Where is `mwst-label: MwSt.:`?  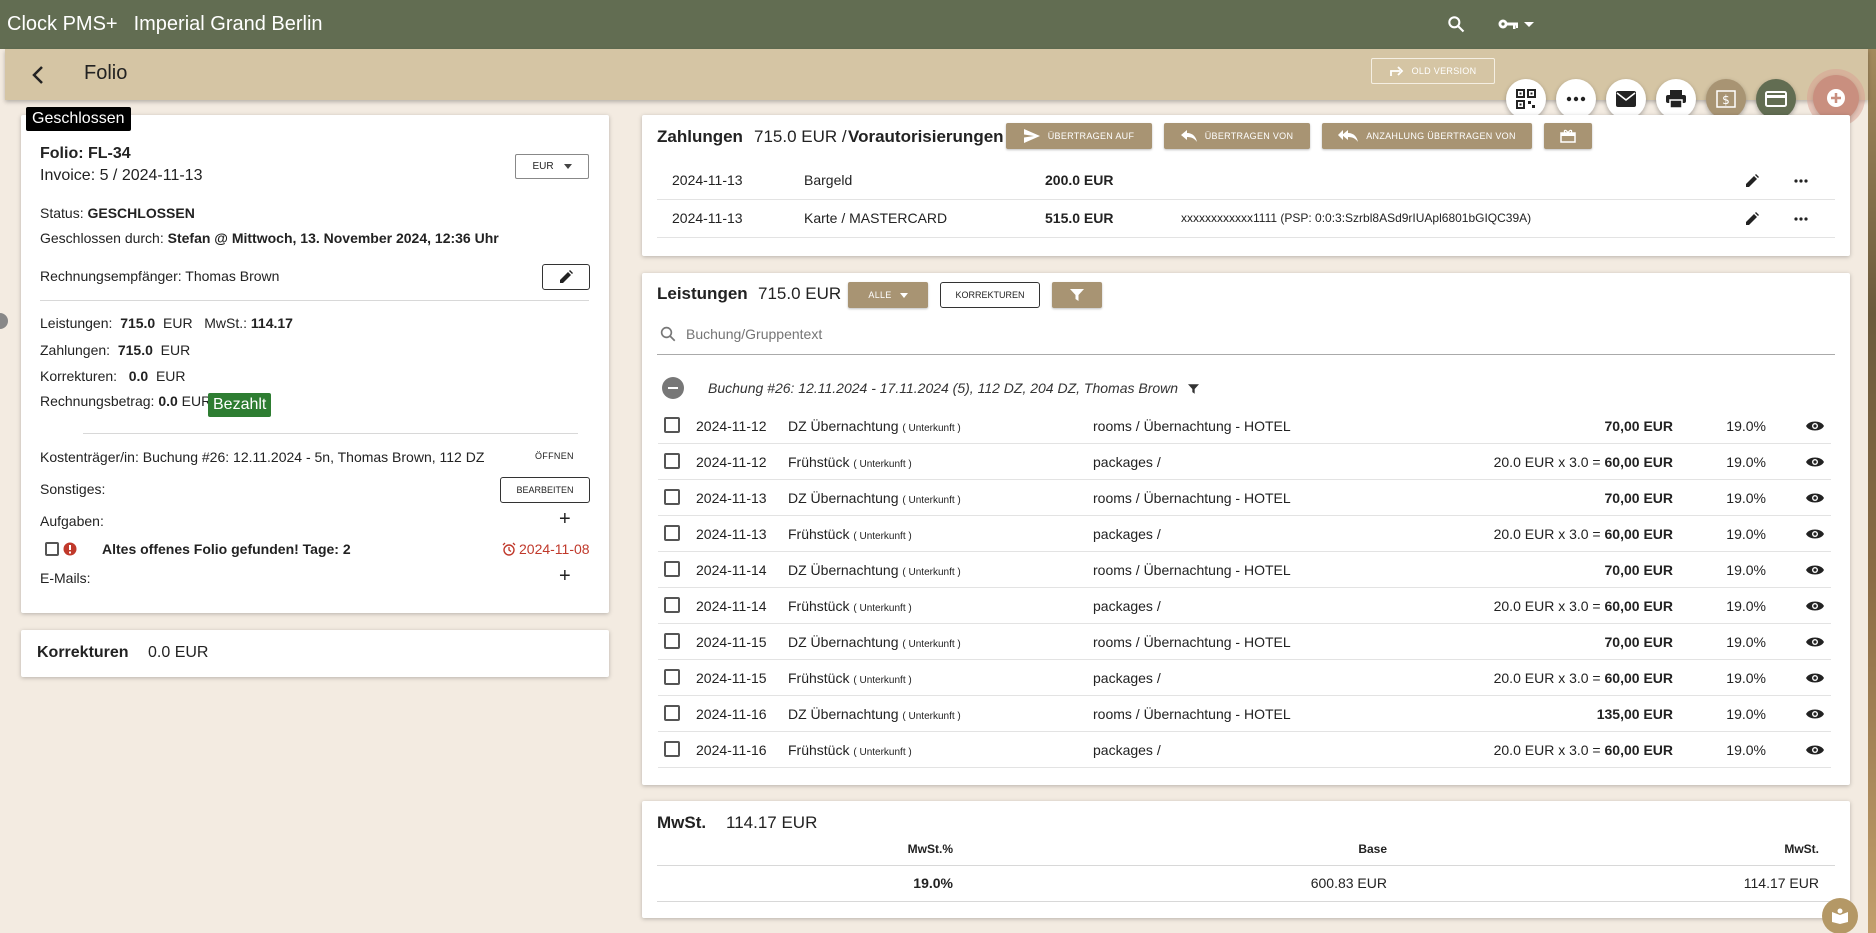 mwst-label: MwSt.: is located at coordinates (226, 323).